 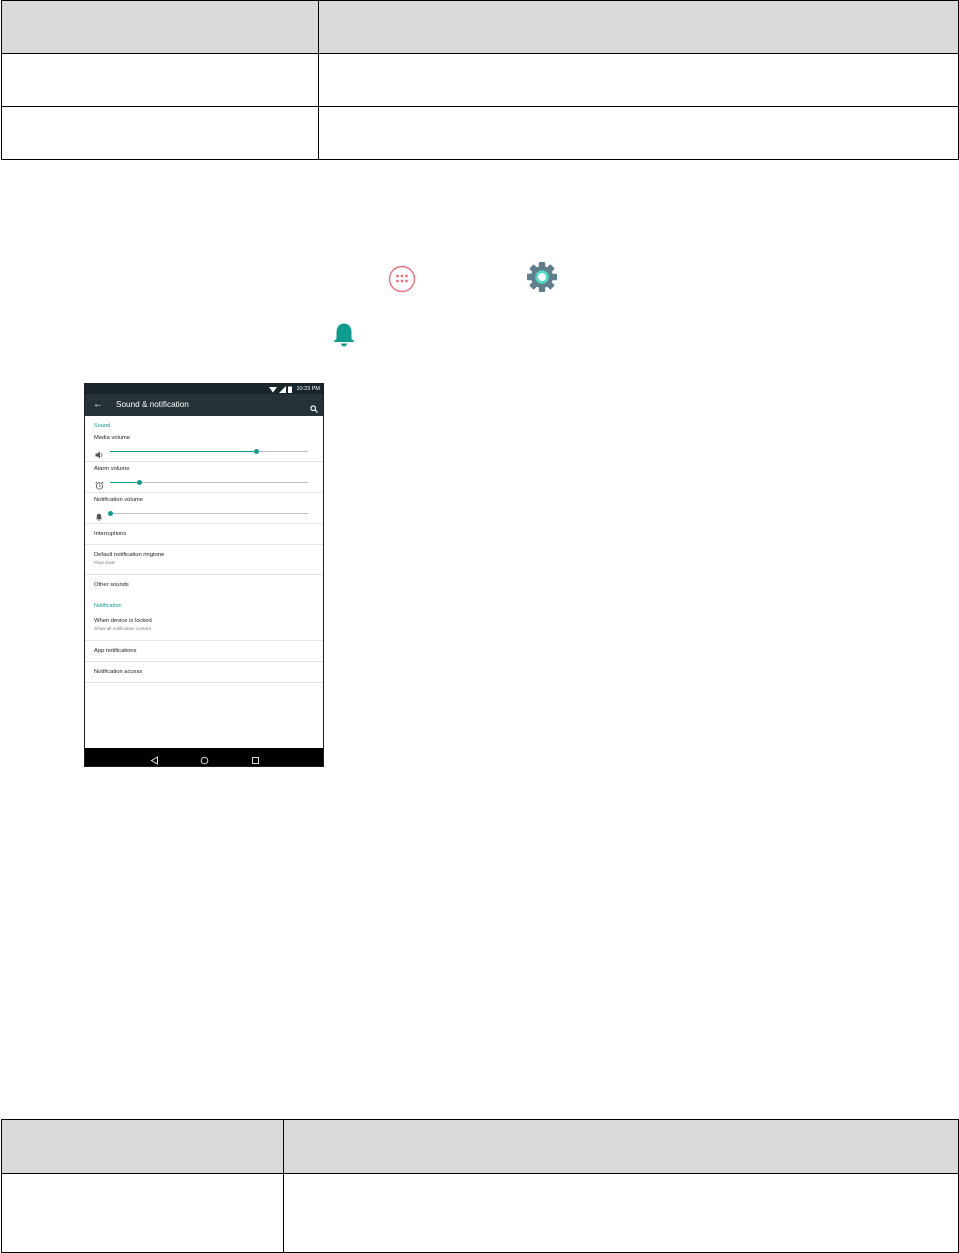 I want to click on other-sounds-item: Other sounds, so click(x=111, y=585).